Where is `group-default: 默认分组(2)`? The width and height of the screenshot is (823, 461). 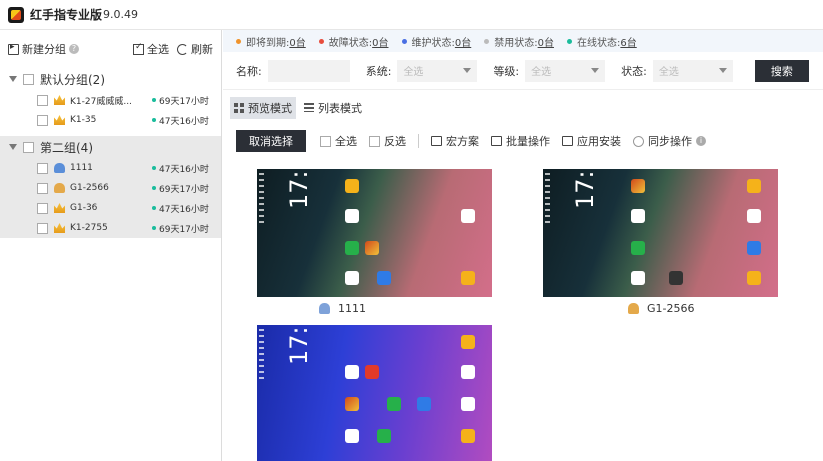 group-default: 默认分组(2) is located at coordinates (110, 79).